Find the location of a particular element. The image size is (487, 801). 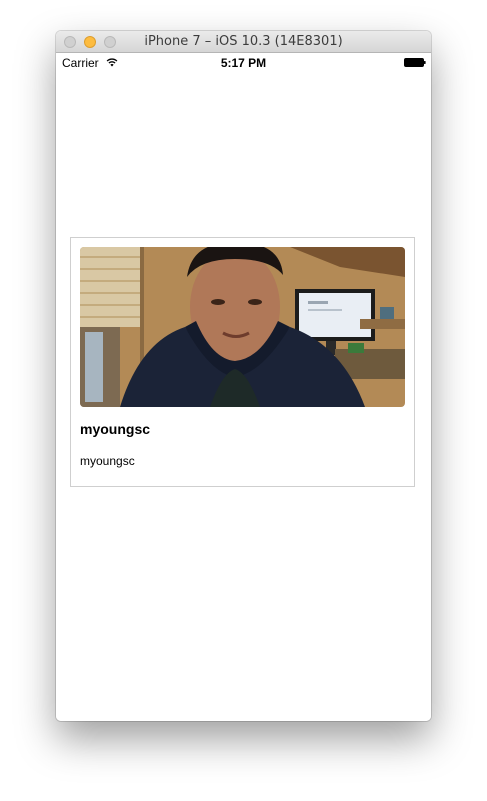

profile-photo is located at coordinates (242, 327).